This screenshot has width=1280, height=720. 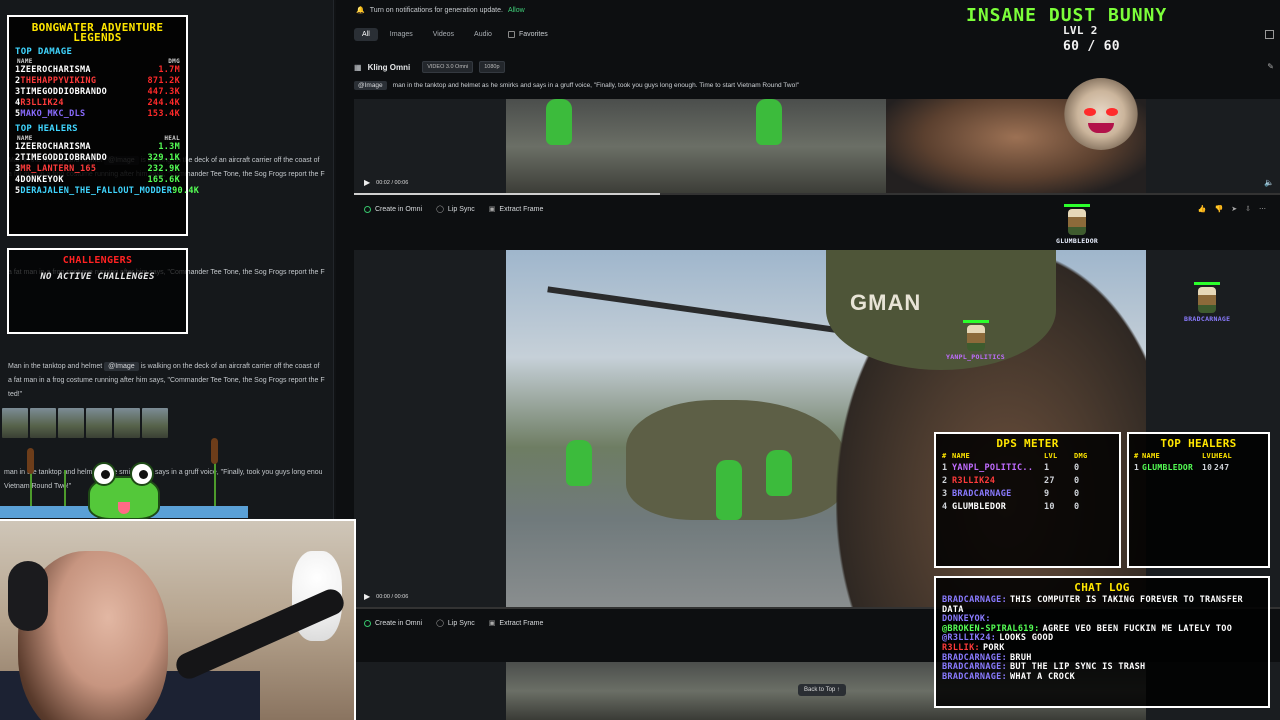 I want to click on chat-author: DONKEYOK:, so click(x=966, y=619).